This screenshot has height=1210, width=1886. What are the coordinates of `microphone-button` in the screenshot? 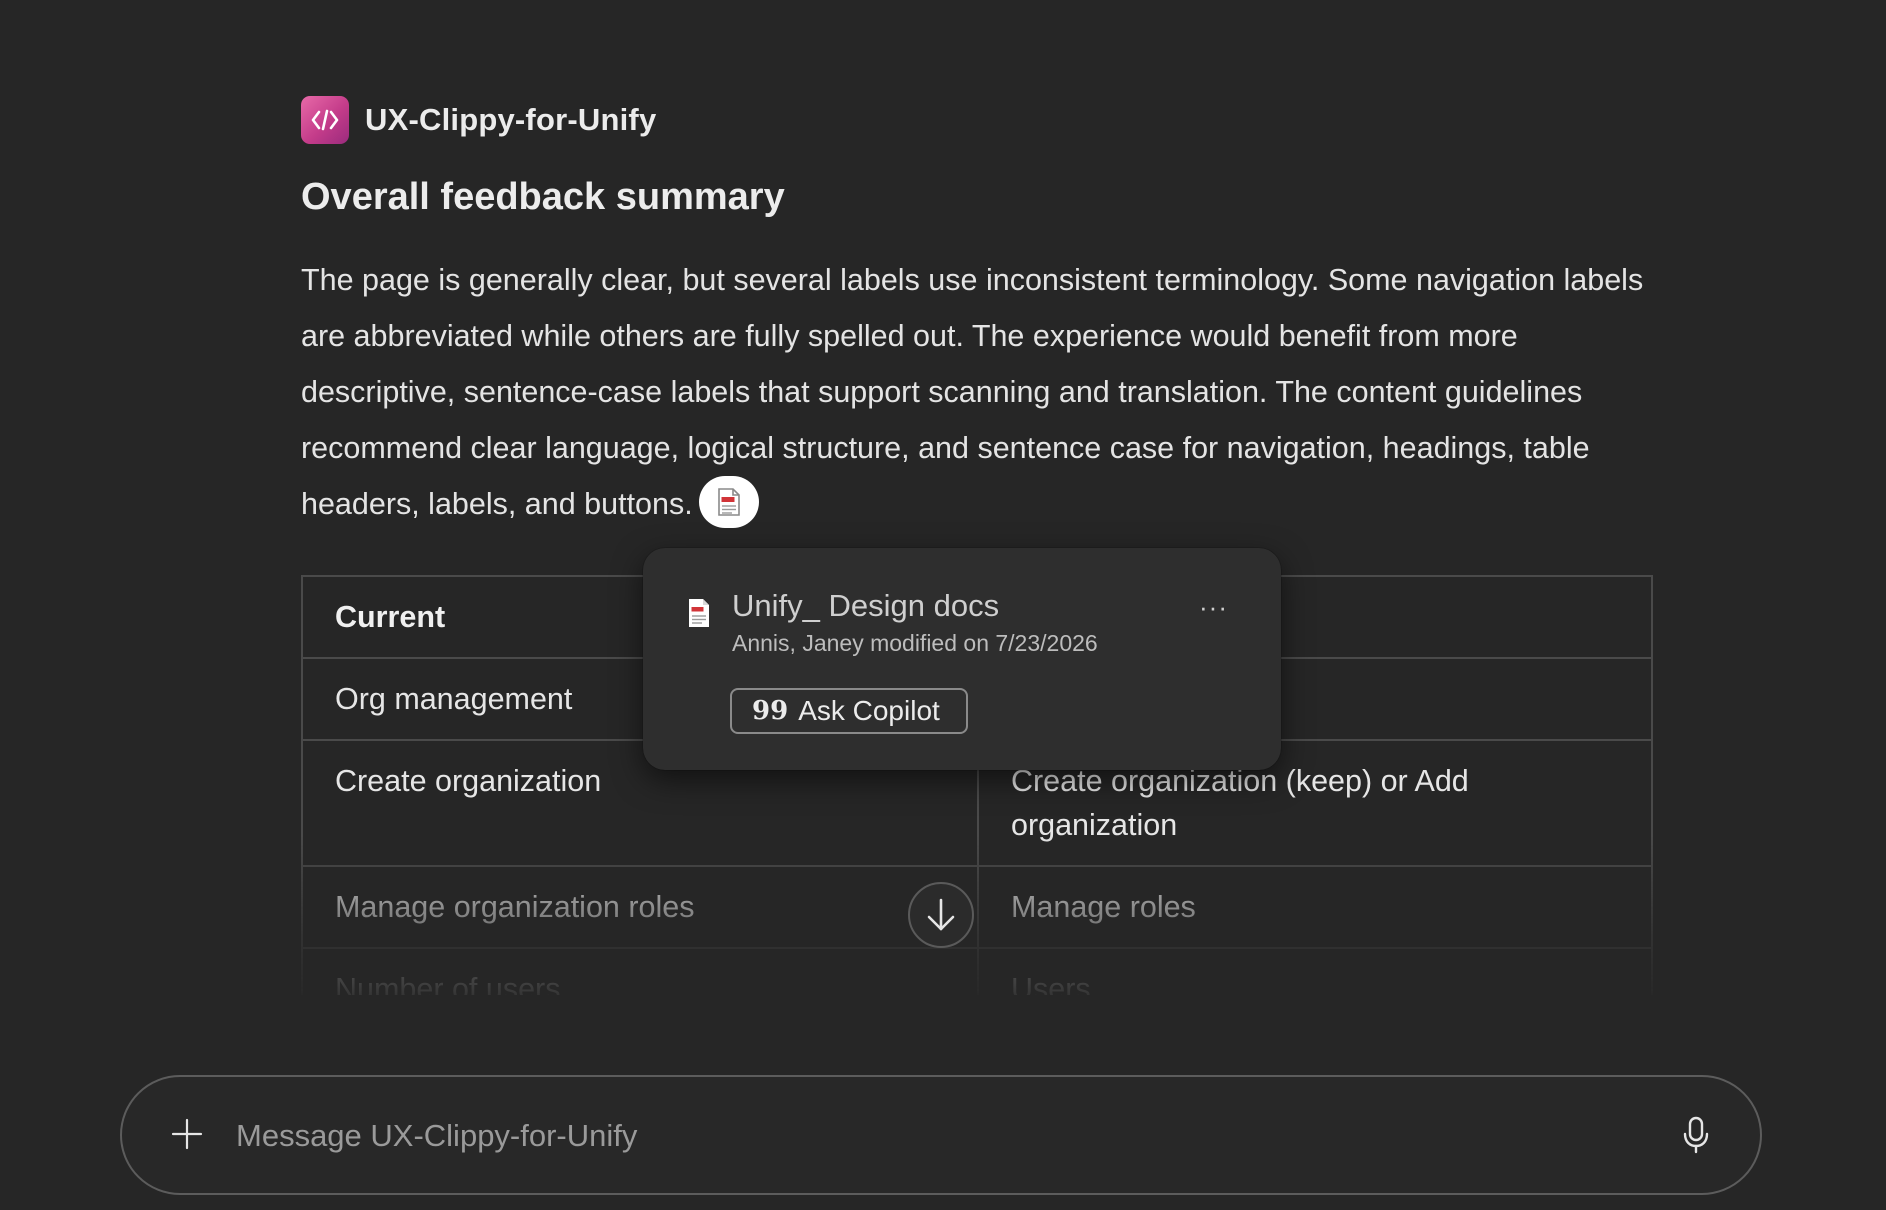 It's located at (1696, 1137).